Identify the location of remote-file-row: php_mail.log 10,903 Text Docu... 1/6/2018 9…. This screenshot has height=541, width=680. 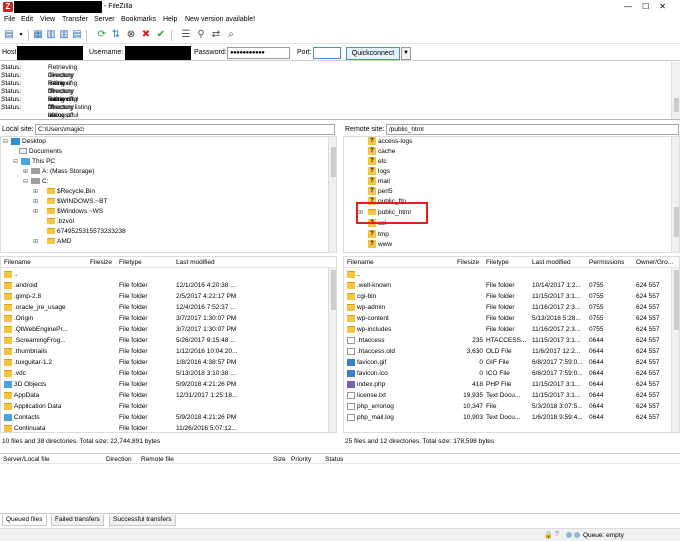
(511, 417).